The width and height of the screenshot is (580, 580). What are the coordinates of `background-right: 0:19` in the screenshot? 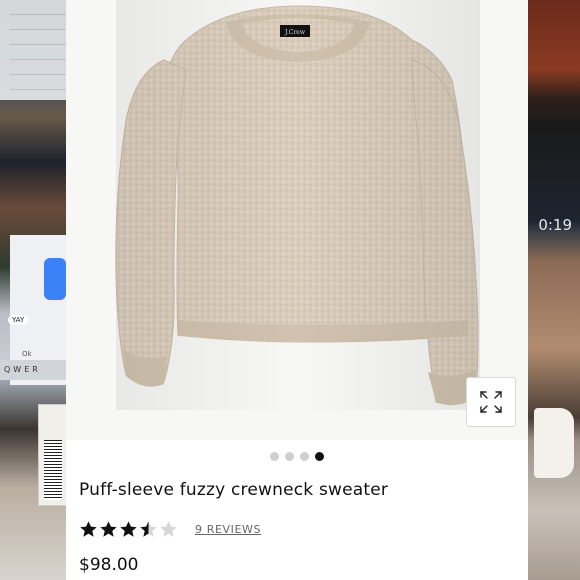 It's located at (554, 290).